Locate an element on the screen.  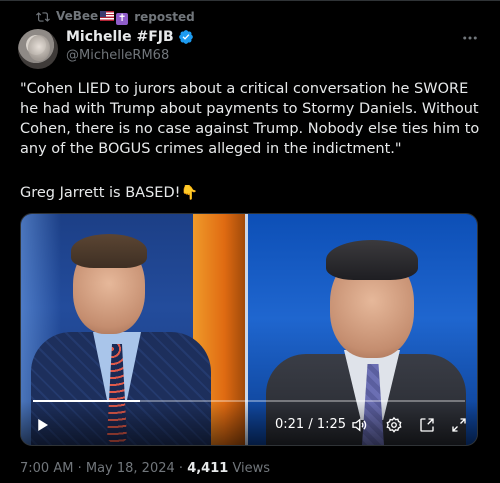
author-name-row: Michelle #FJB is located at coordinates (130, 37).